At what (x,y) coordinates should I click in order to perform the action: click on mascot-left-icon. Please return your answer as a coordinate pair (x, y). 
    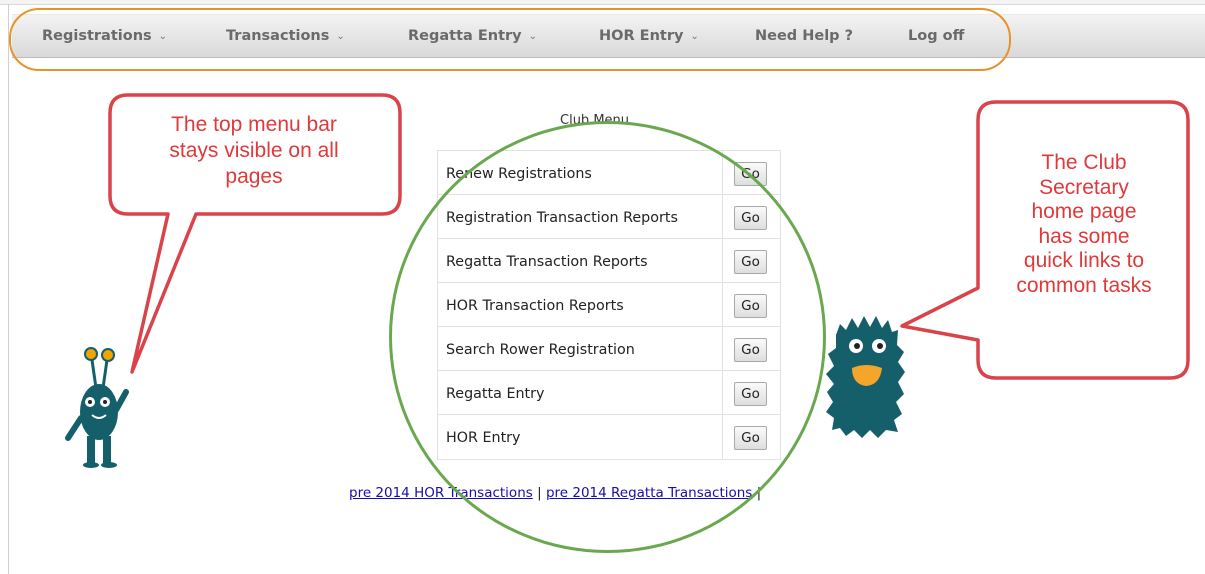
    Looking at the image, I should click on (97, 407).